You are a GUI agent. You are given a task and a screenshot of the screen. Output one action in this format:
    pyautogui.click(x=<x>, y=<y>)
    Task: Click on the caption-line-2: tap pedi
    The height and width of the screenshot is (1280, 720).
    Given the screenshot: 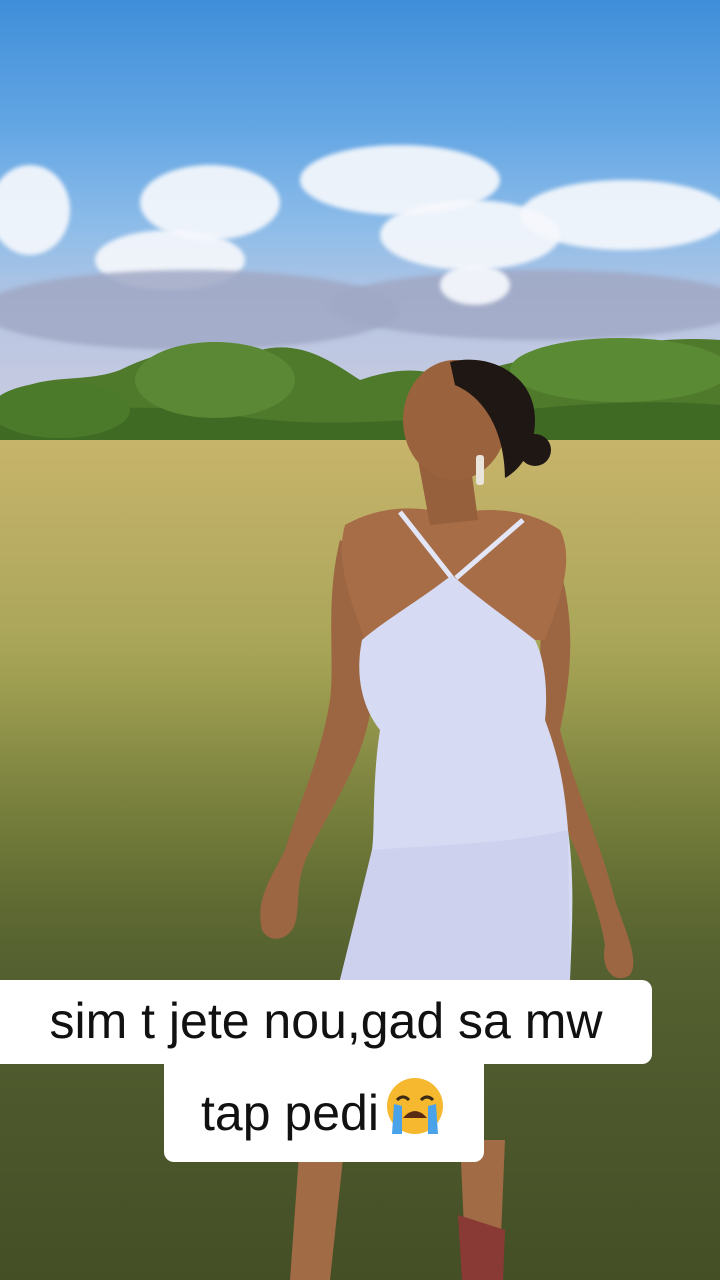 What is the action you would take?
    pyautogui.click(x=324, y=1112)
    